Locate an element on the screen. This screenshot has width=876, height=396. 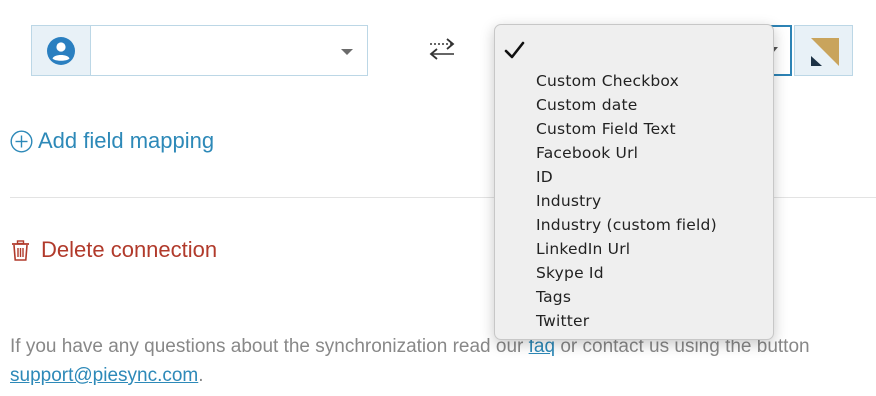
menu-option: Custom Checkbox is located at coordinates (634, 81).